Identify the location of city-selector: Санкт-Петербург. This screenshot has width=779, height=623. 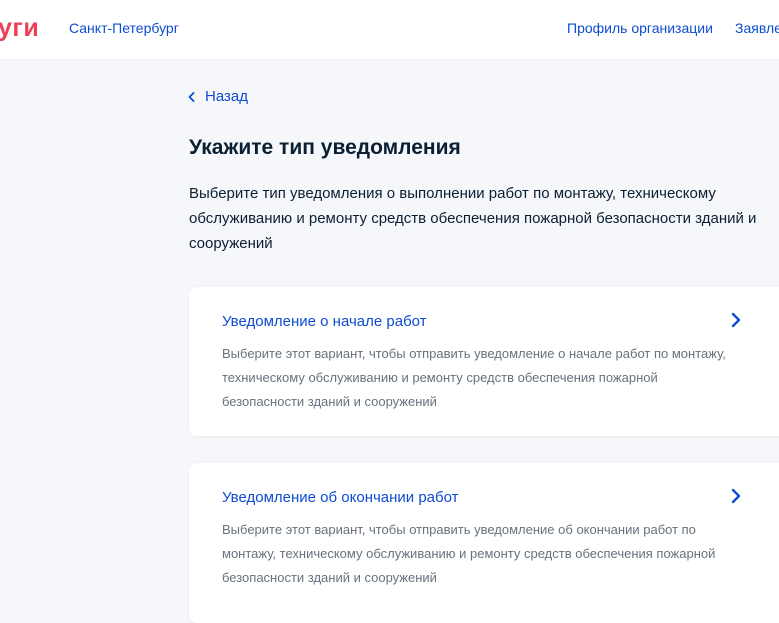
(124, 28).